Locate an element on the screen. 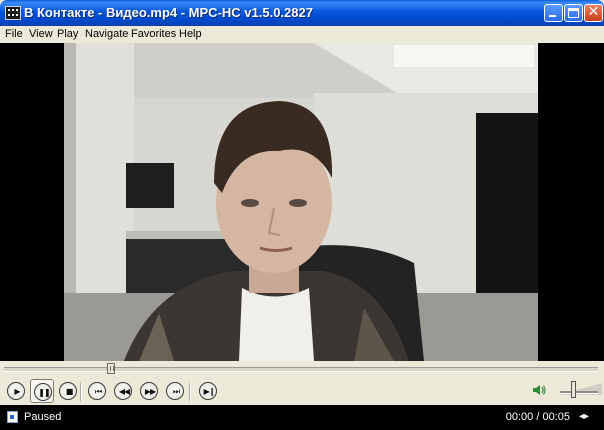 Image resolution: width=604 pixels, height=430 pixels. next-icon: ⏭ is located at coordinates (175, 391).